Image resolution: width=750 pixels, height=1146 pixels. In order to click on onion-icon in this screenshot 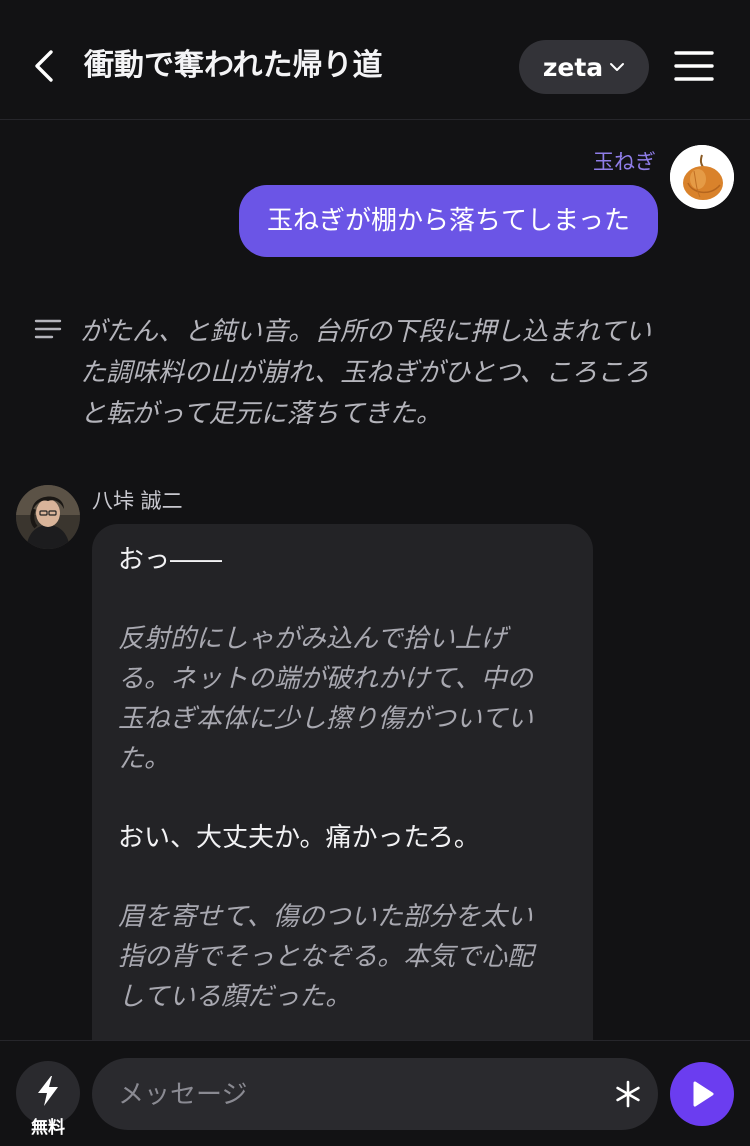, I will do `click(702, 177)`.